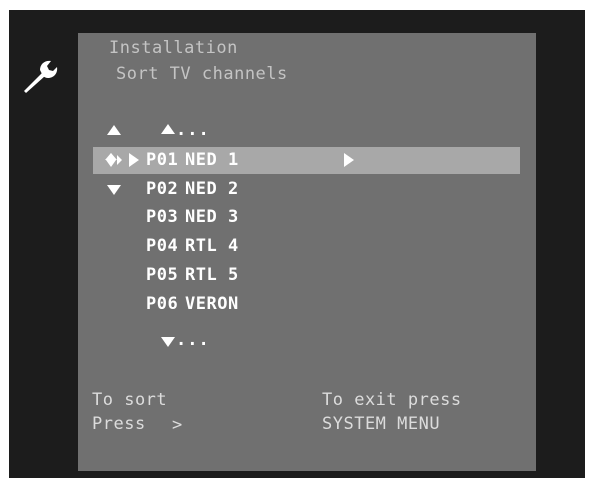  I want to click on sort-key: >, so click(177, 425).